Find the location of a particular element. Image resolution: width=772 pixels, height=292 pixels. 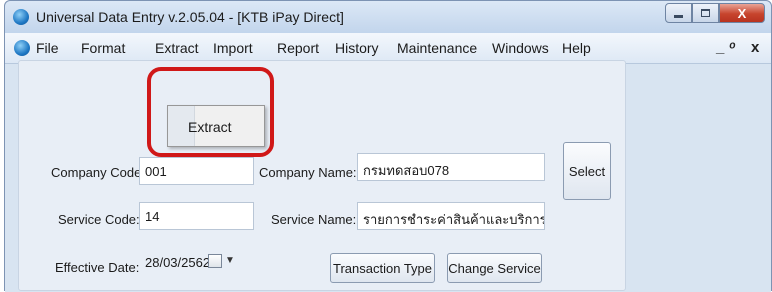

effective-date-picker: 28/03/2562 is located at coordinates (189, 262).